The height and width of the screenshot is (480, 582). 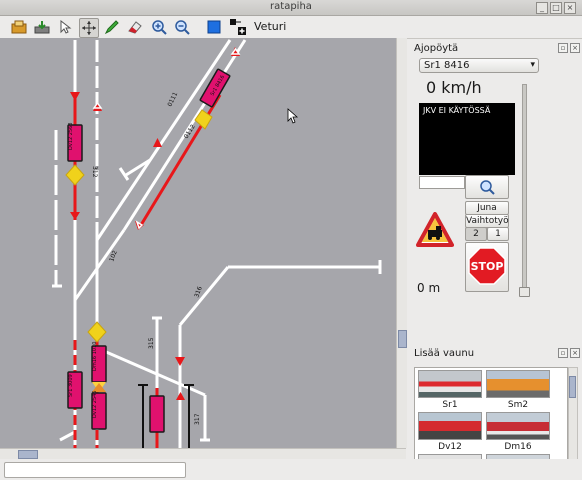 I want to click on stop-button: STOP, so click(x=487, y=267).